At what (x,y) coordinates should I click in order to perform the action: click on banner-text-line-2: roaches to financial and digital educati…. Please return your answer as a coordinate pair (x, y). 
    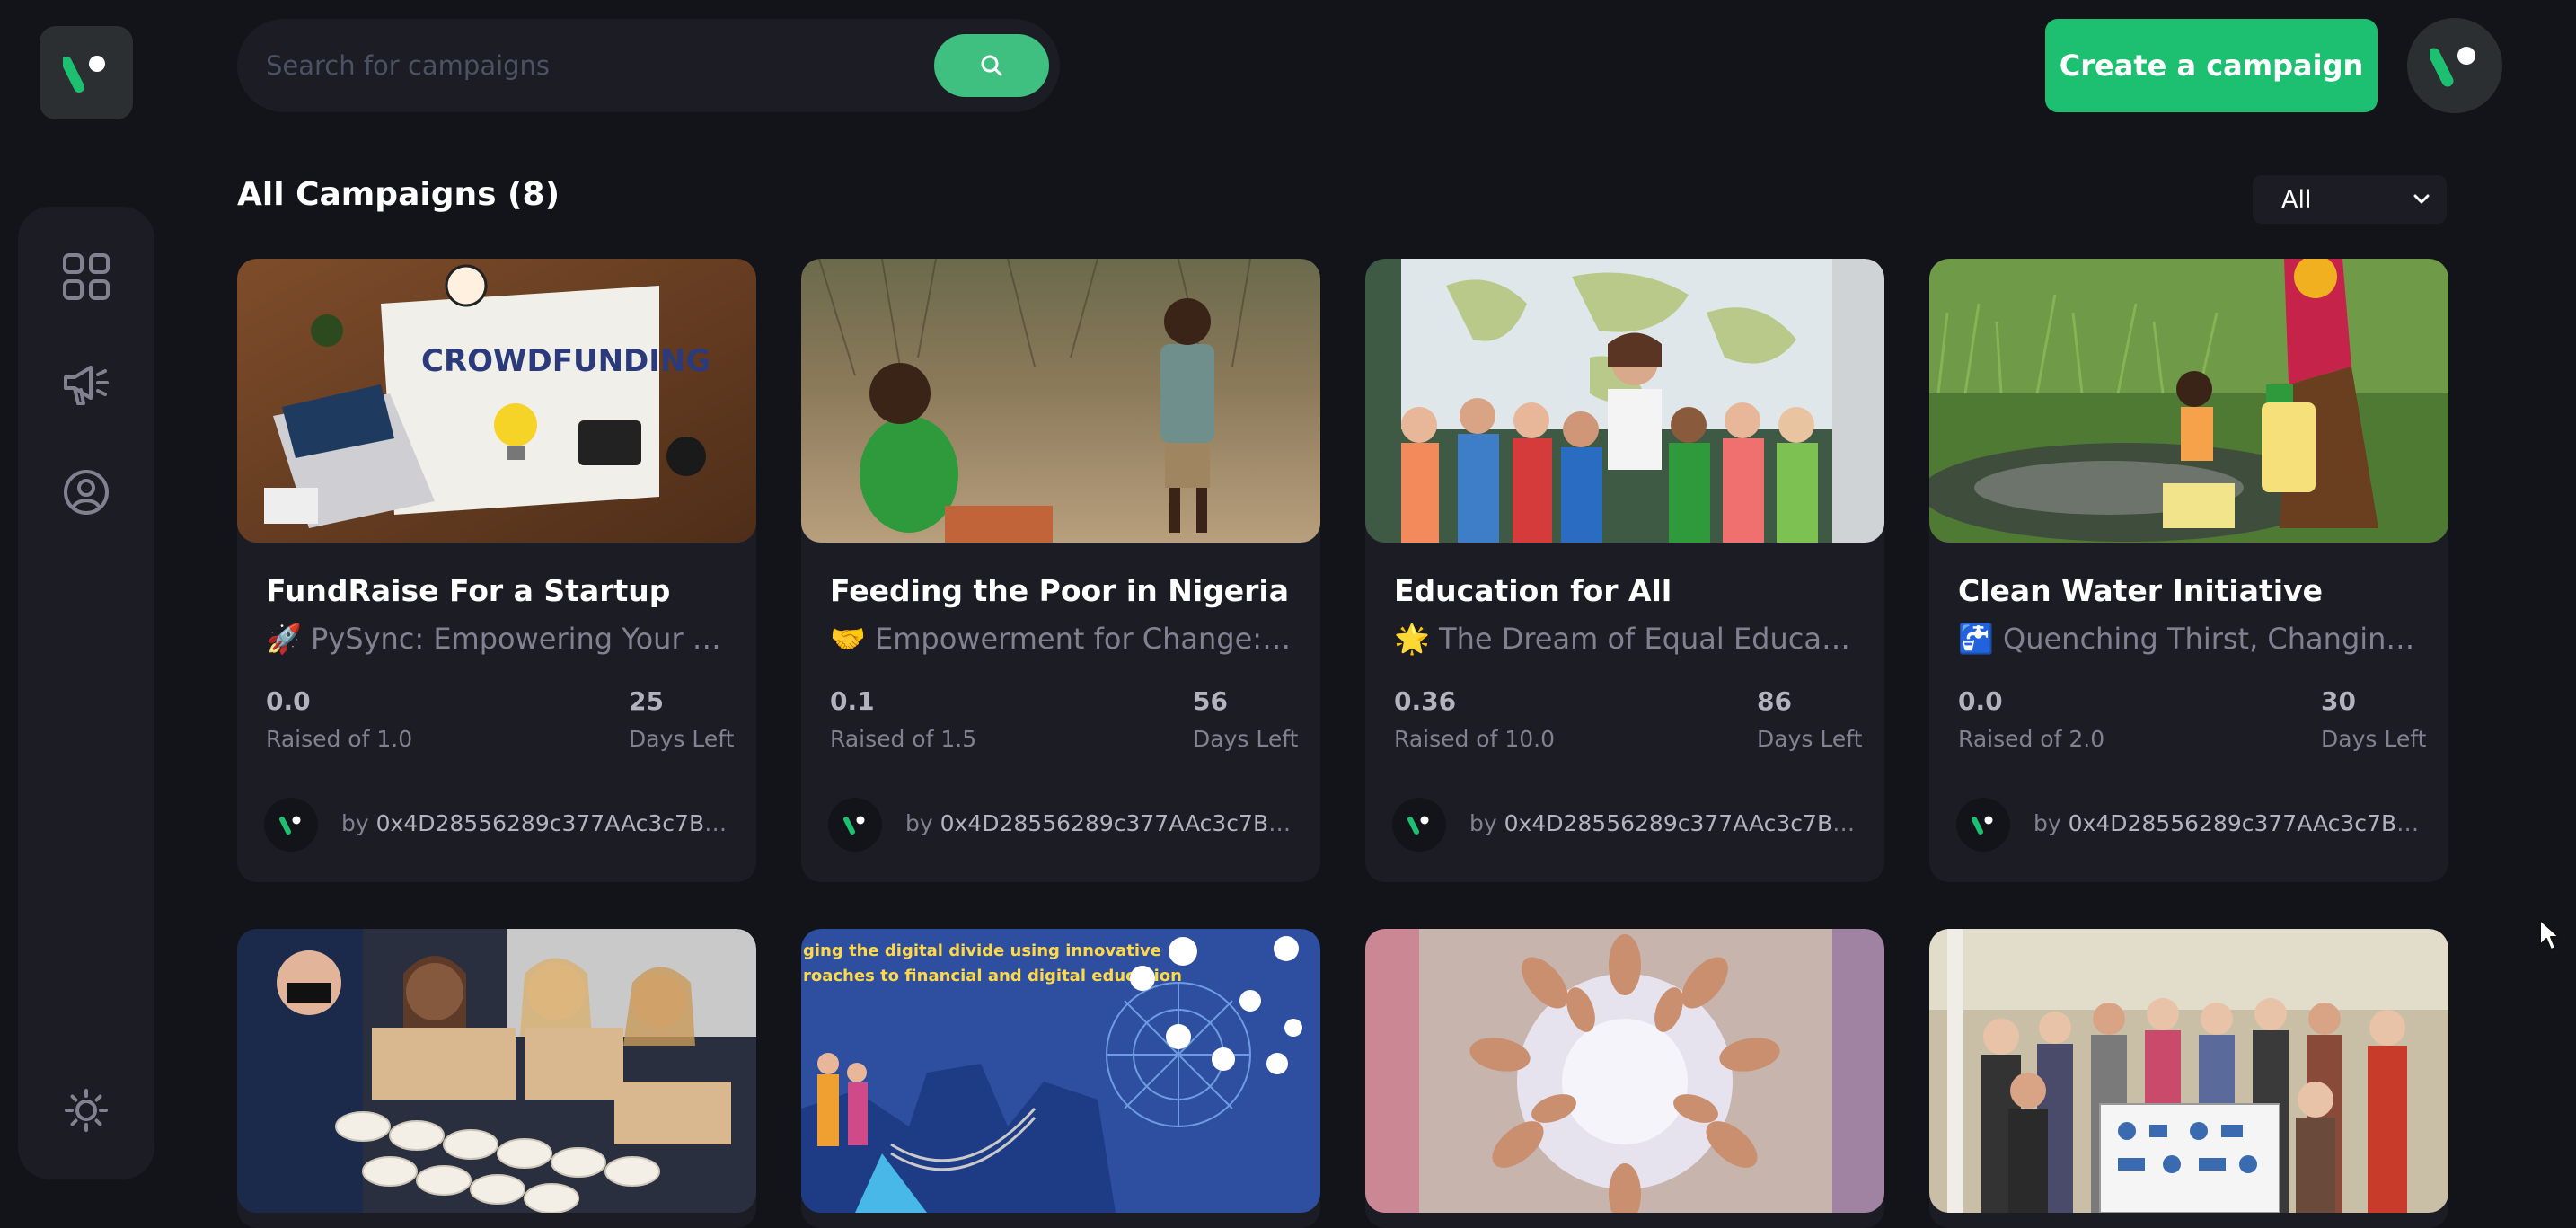
    Looking at the image, I should click on (992, 976).